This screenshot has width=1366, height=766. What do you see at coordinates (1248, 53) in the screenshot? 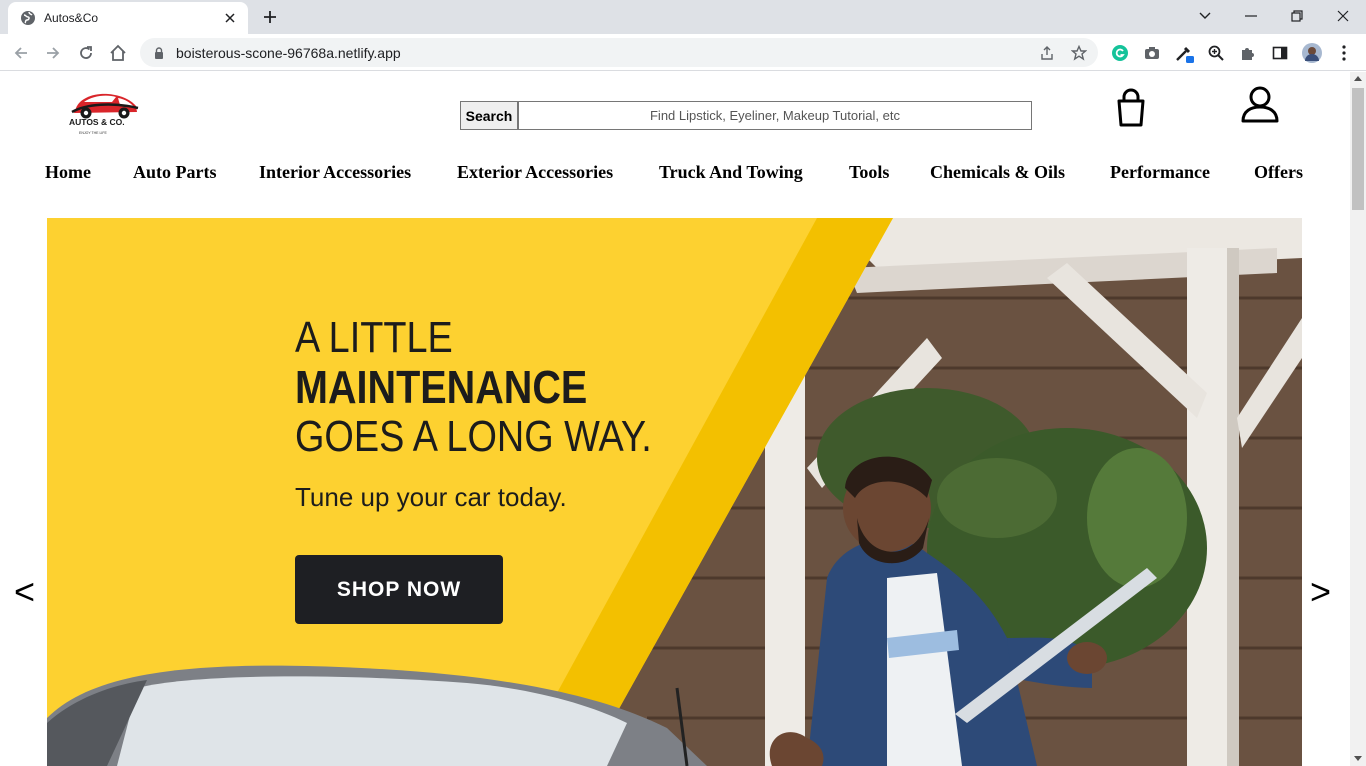
I see `extensions-puzzle-icon` at bounding box center [1248, 53].